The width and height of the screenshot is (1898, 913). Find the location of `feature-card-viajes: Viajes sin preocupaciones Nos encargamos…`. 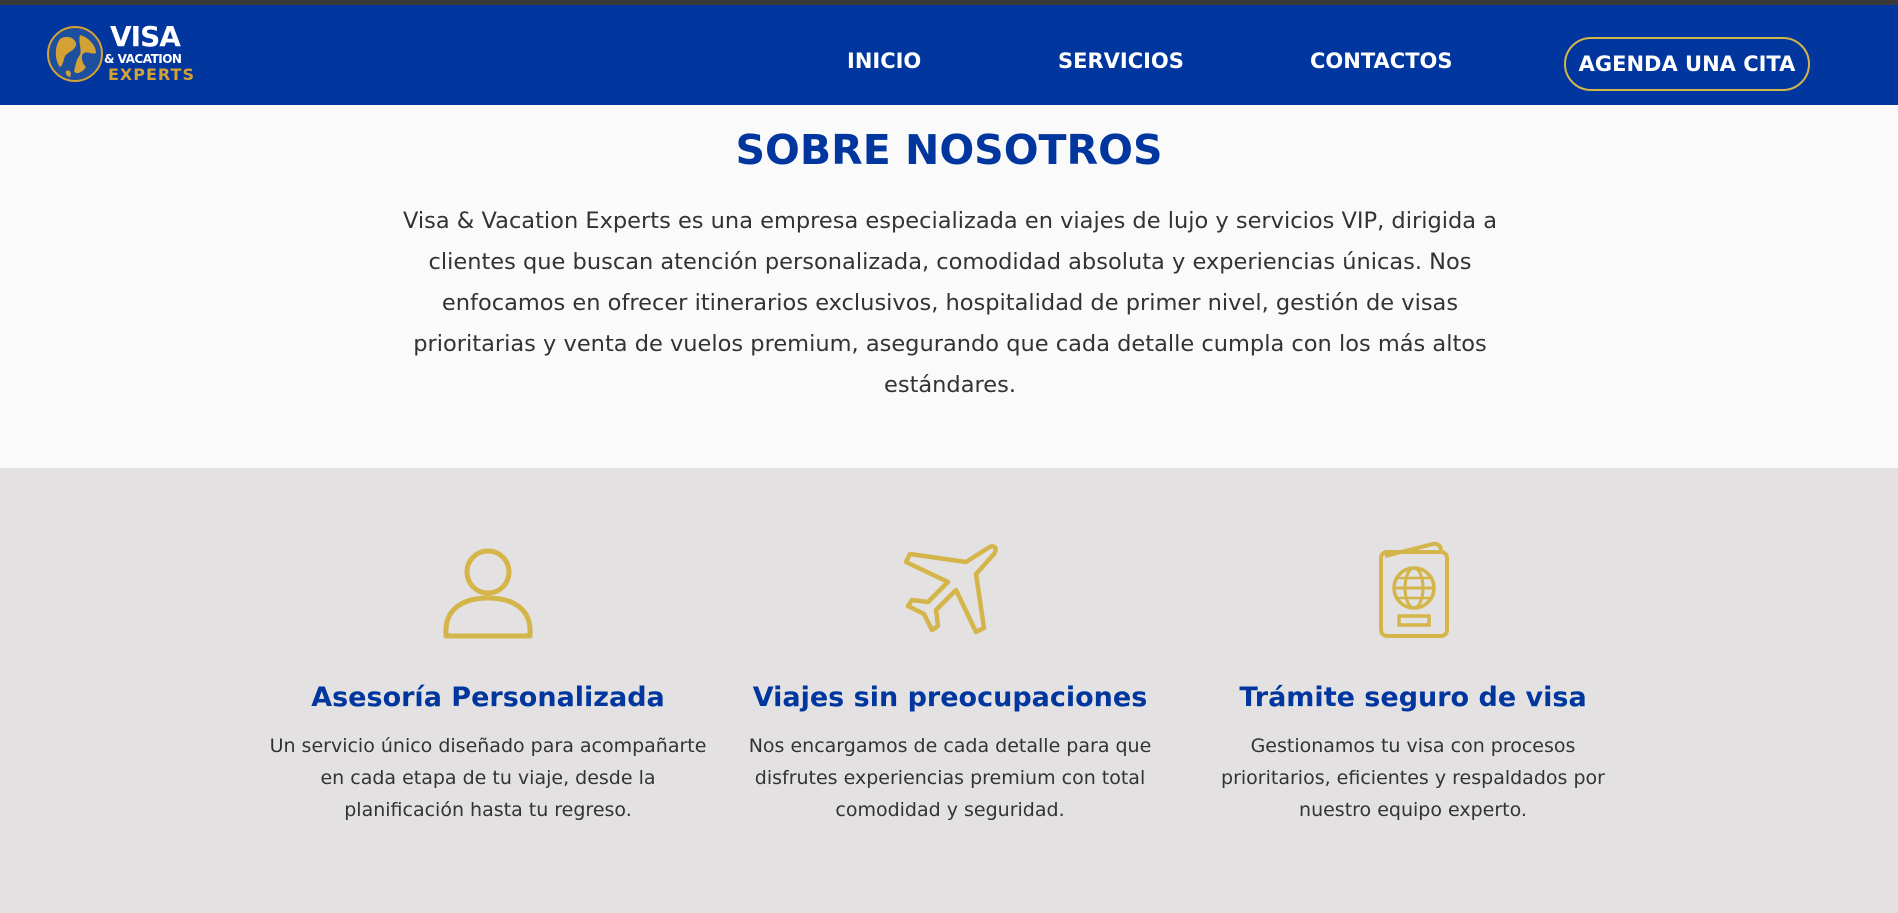

feature-card-viajes: Viajes sin preocupaciones Nos encargamos… is located at coordinates (950, 683).